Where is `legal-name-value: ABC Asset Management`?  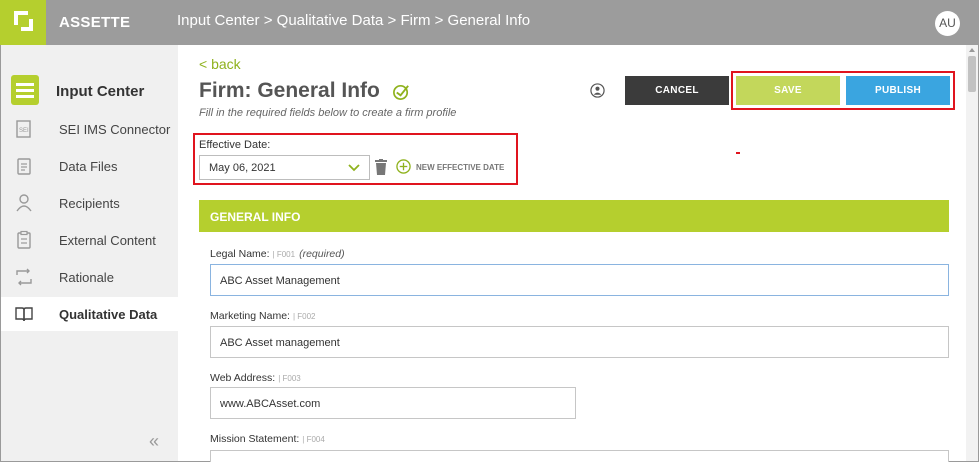
legal-name-value: ABC Asset Management is located at coordinates (280, 281).